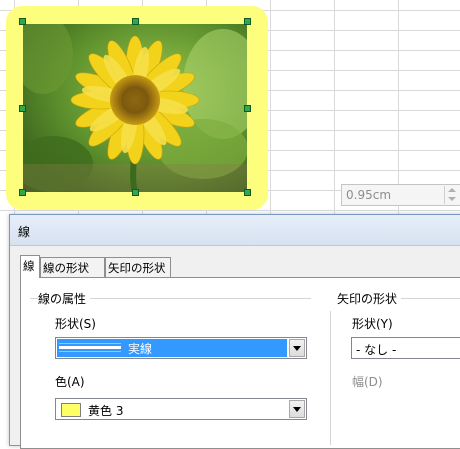  Describe the element at coordinates (369, 195) in the screenshot. I see `arrow-width-value: 0.95cm` at that location.